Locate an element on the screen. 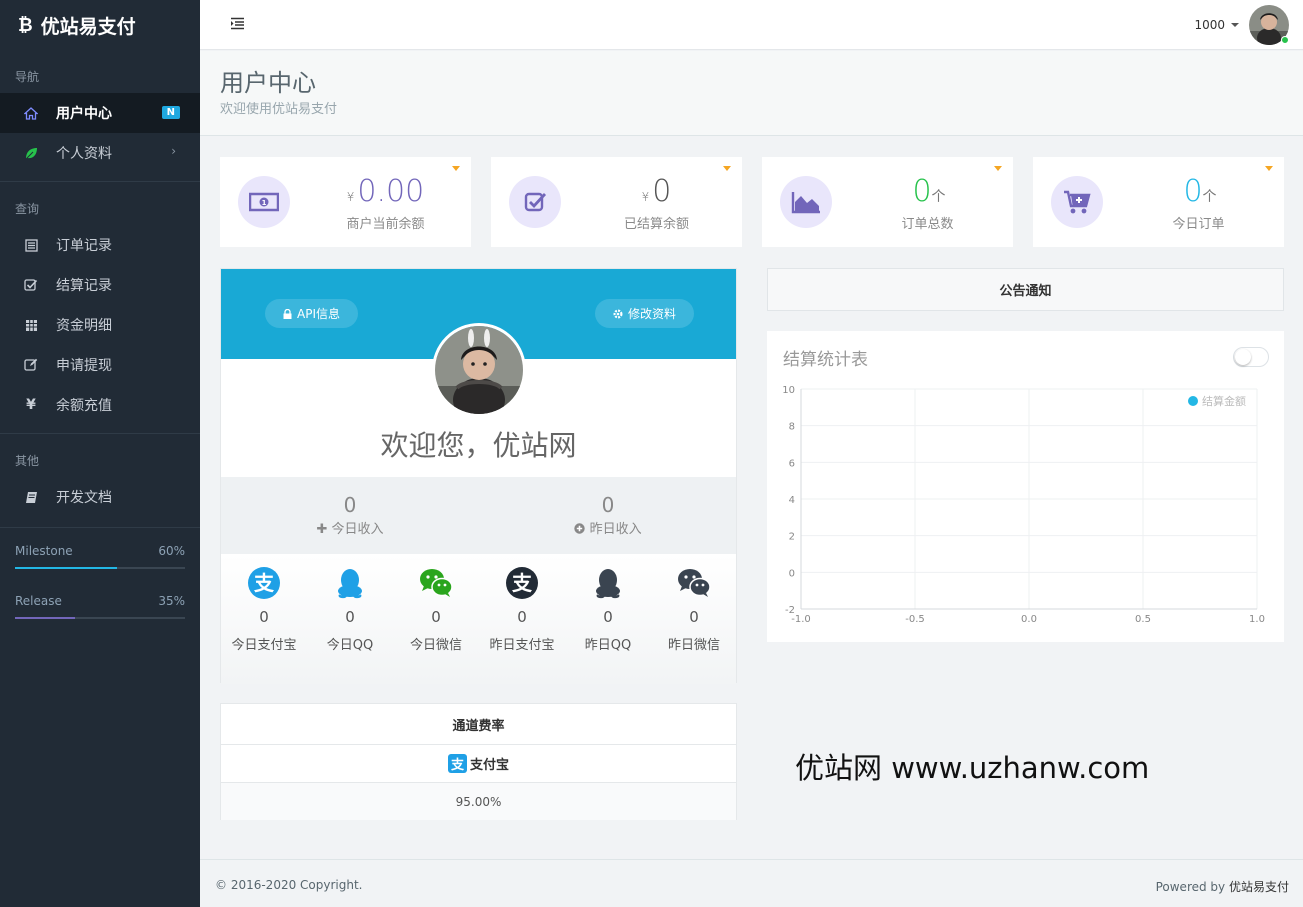 Image resolution: width=1303 pixels, height=907 pixels. stat-card-orders: 0个 订单总数 is located at coordinates (887, 202).